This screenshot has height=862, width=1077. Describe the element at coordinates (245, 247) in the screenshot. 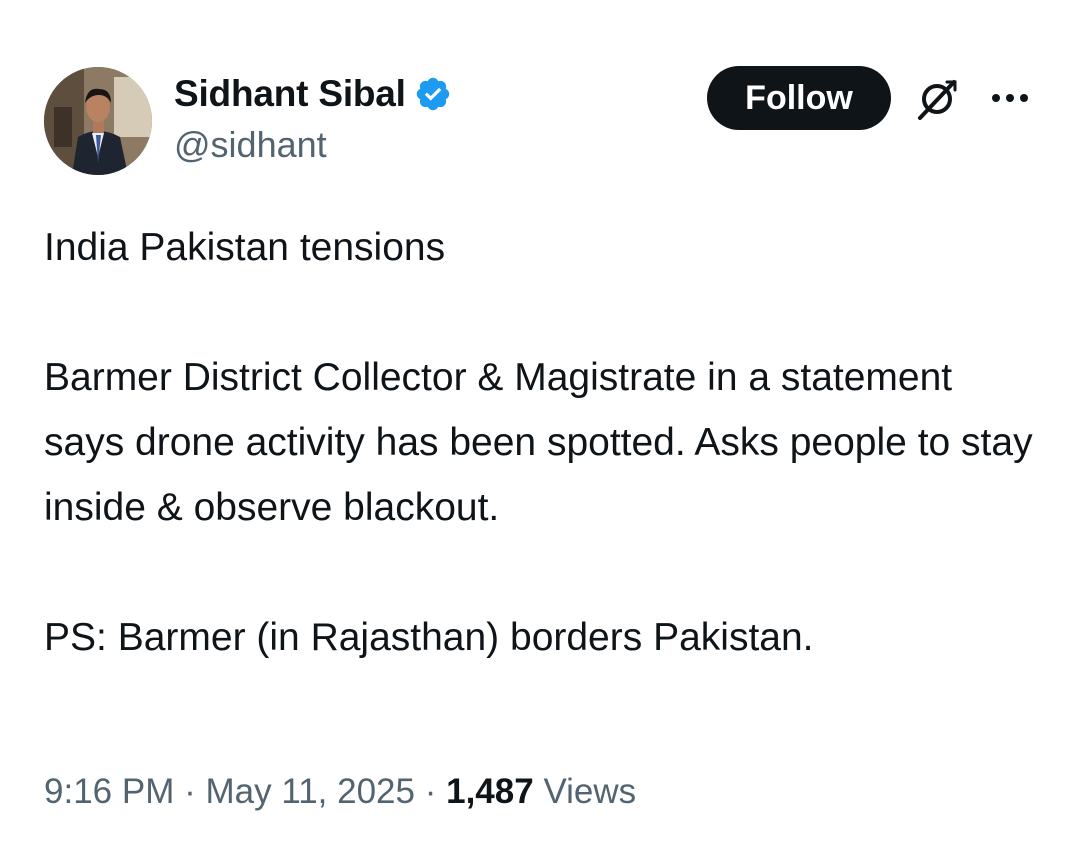

I see `tweet-paragraph: India Pakistan tensions` at that location.